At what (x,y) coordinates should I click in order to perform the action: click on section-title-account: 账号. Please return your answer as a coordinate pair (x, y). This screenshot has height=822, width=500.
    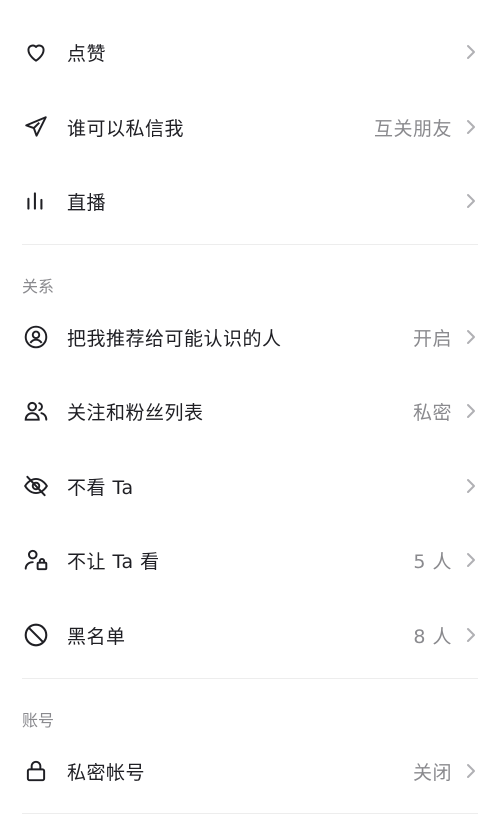
    Looking at the image, I should click on (38, 720).